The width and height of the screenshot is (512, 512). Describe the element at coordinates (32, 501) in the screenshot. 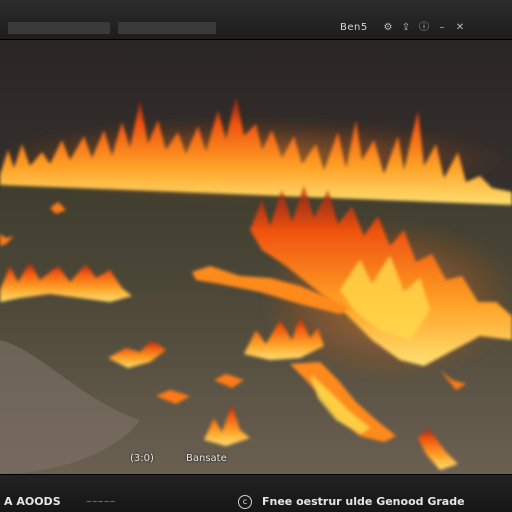

I see `app-name: A AOODS` at that location.